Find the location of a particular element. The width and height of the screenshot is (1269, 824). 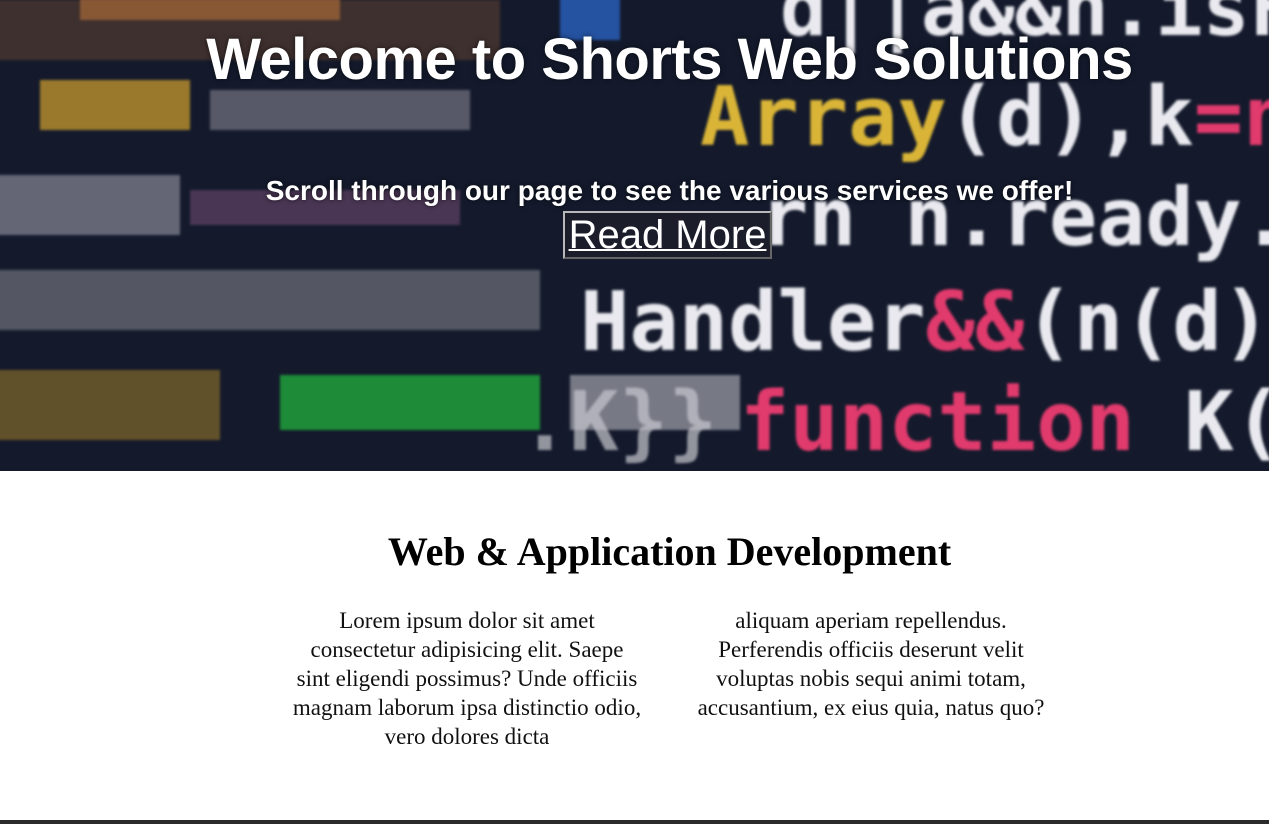

svg-text: Handler&&(n(d).tr is located at coordinates (924, 322).